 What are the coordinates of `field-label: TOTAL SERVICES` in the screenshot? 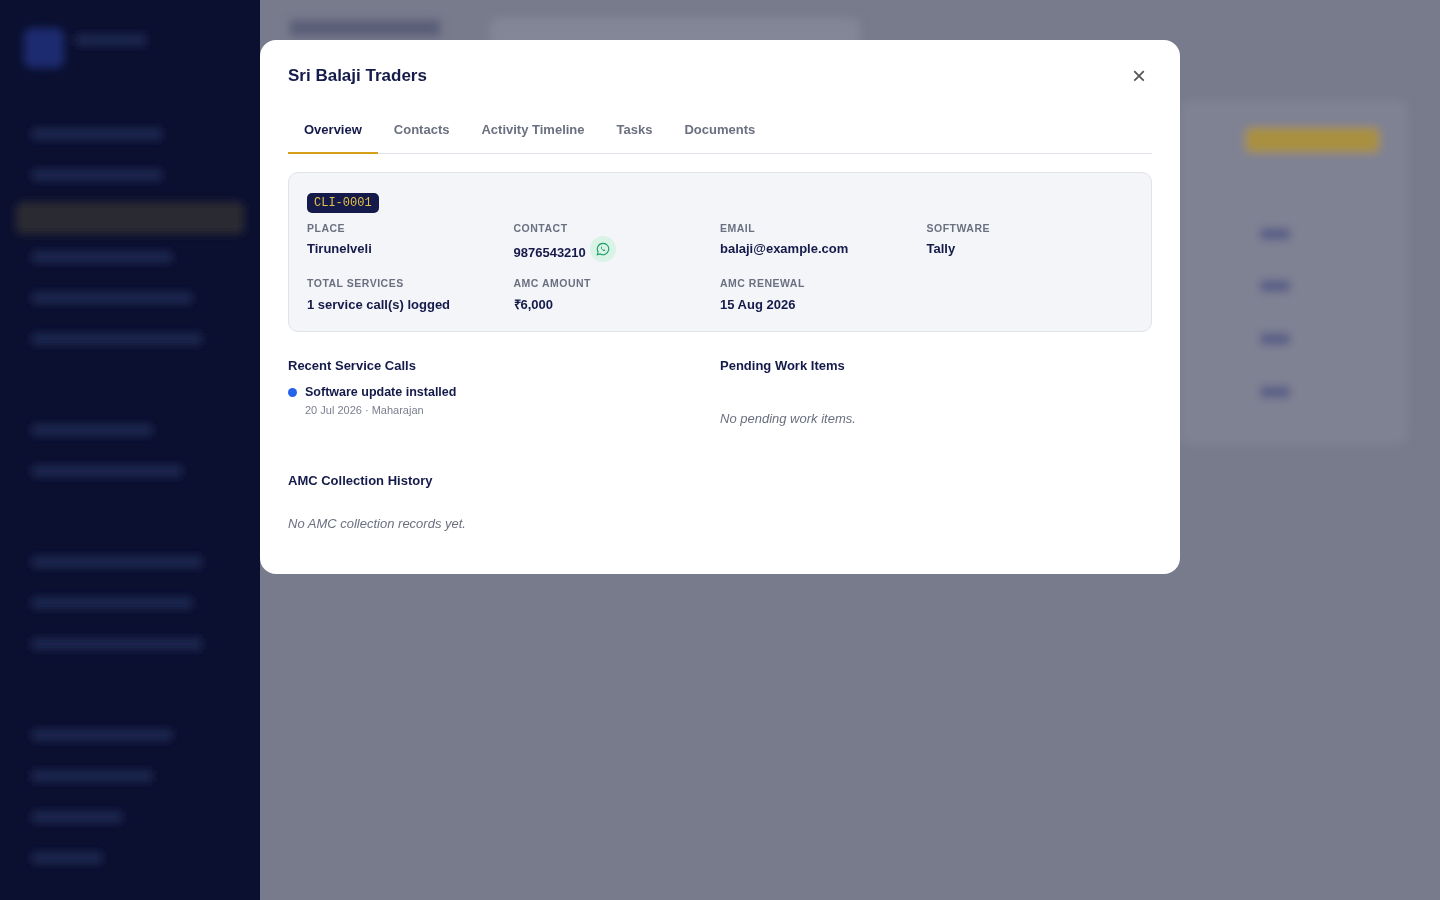 It's located at (356, 284).